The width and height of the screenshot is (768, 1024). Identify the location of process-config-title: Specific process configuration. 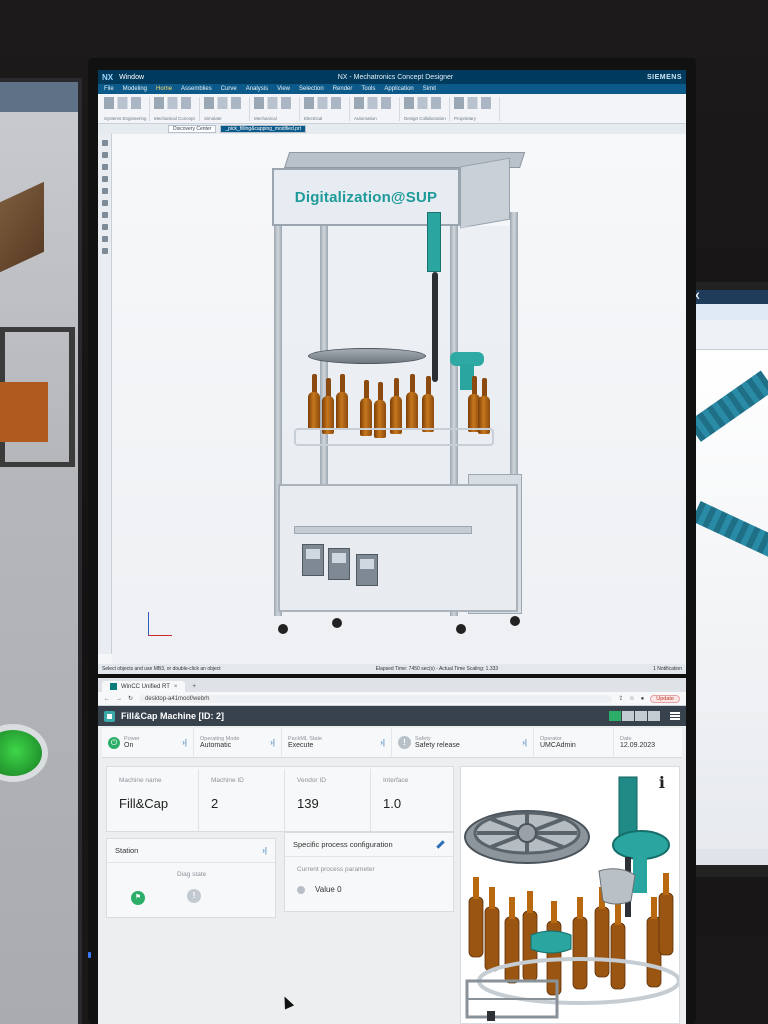
(343, 844).